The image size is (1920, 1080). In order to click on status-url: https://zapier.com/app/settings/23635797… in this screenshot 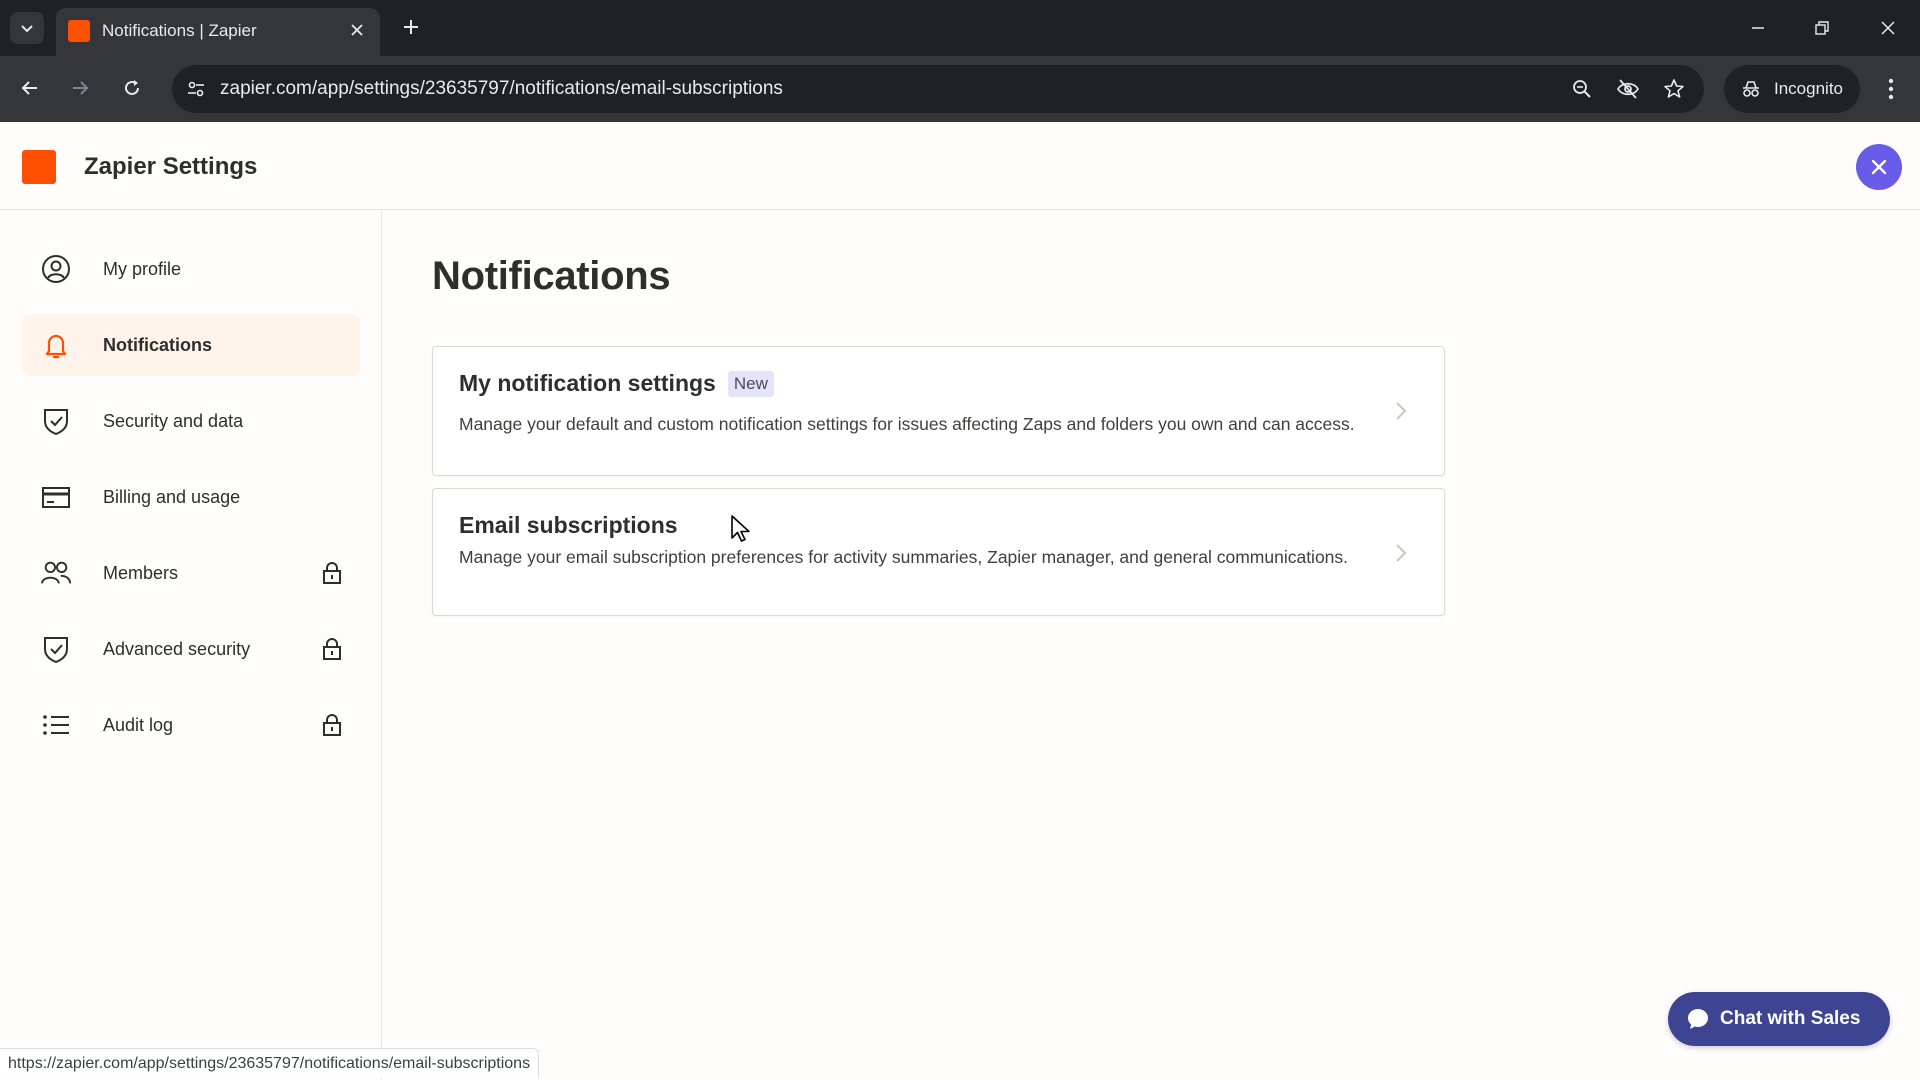, I will do `click(269, 1063)`.